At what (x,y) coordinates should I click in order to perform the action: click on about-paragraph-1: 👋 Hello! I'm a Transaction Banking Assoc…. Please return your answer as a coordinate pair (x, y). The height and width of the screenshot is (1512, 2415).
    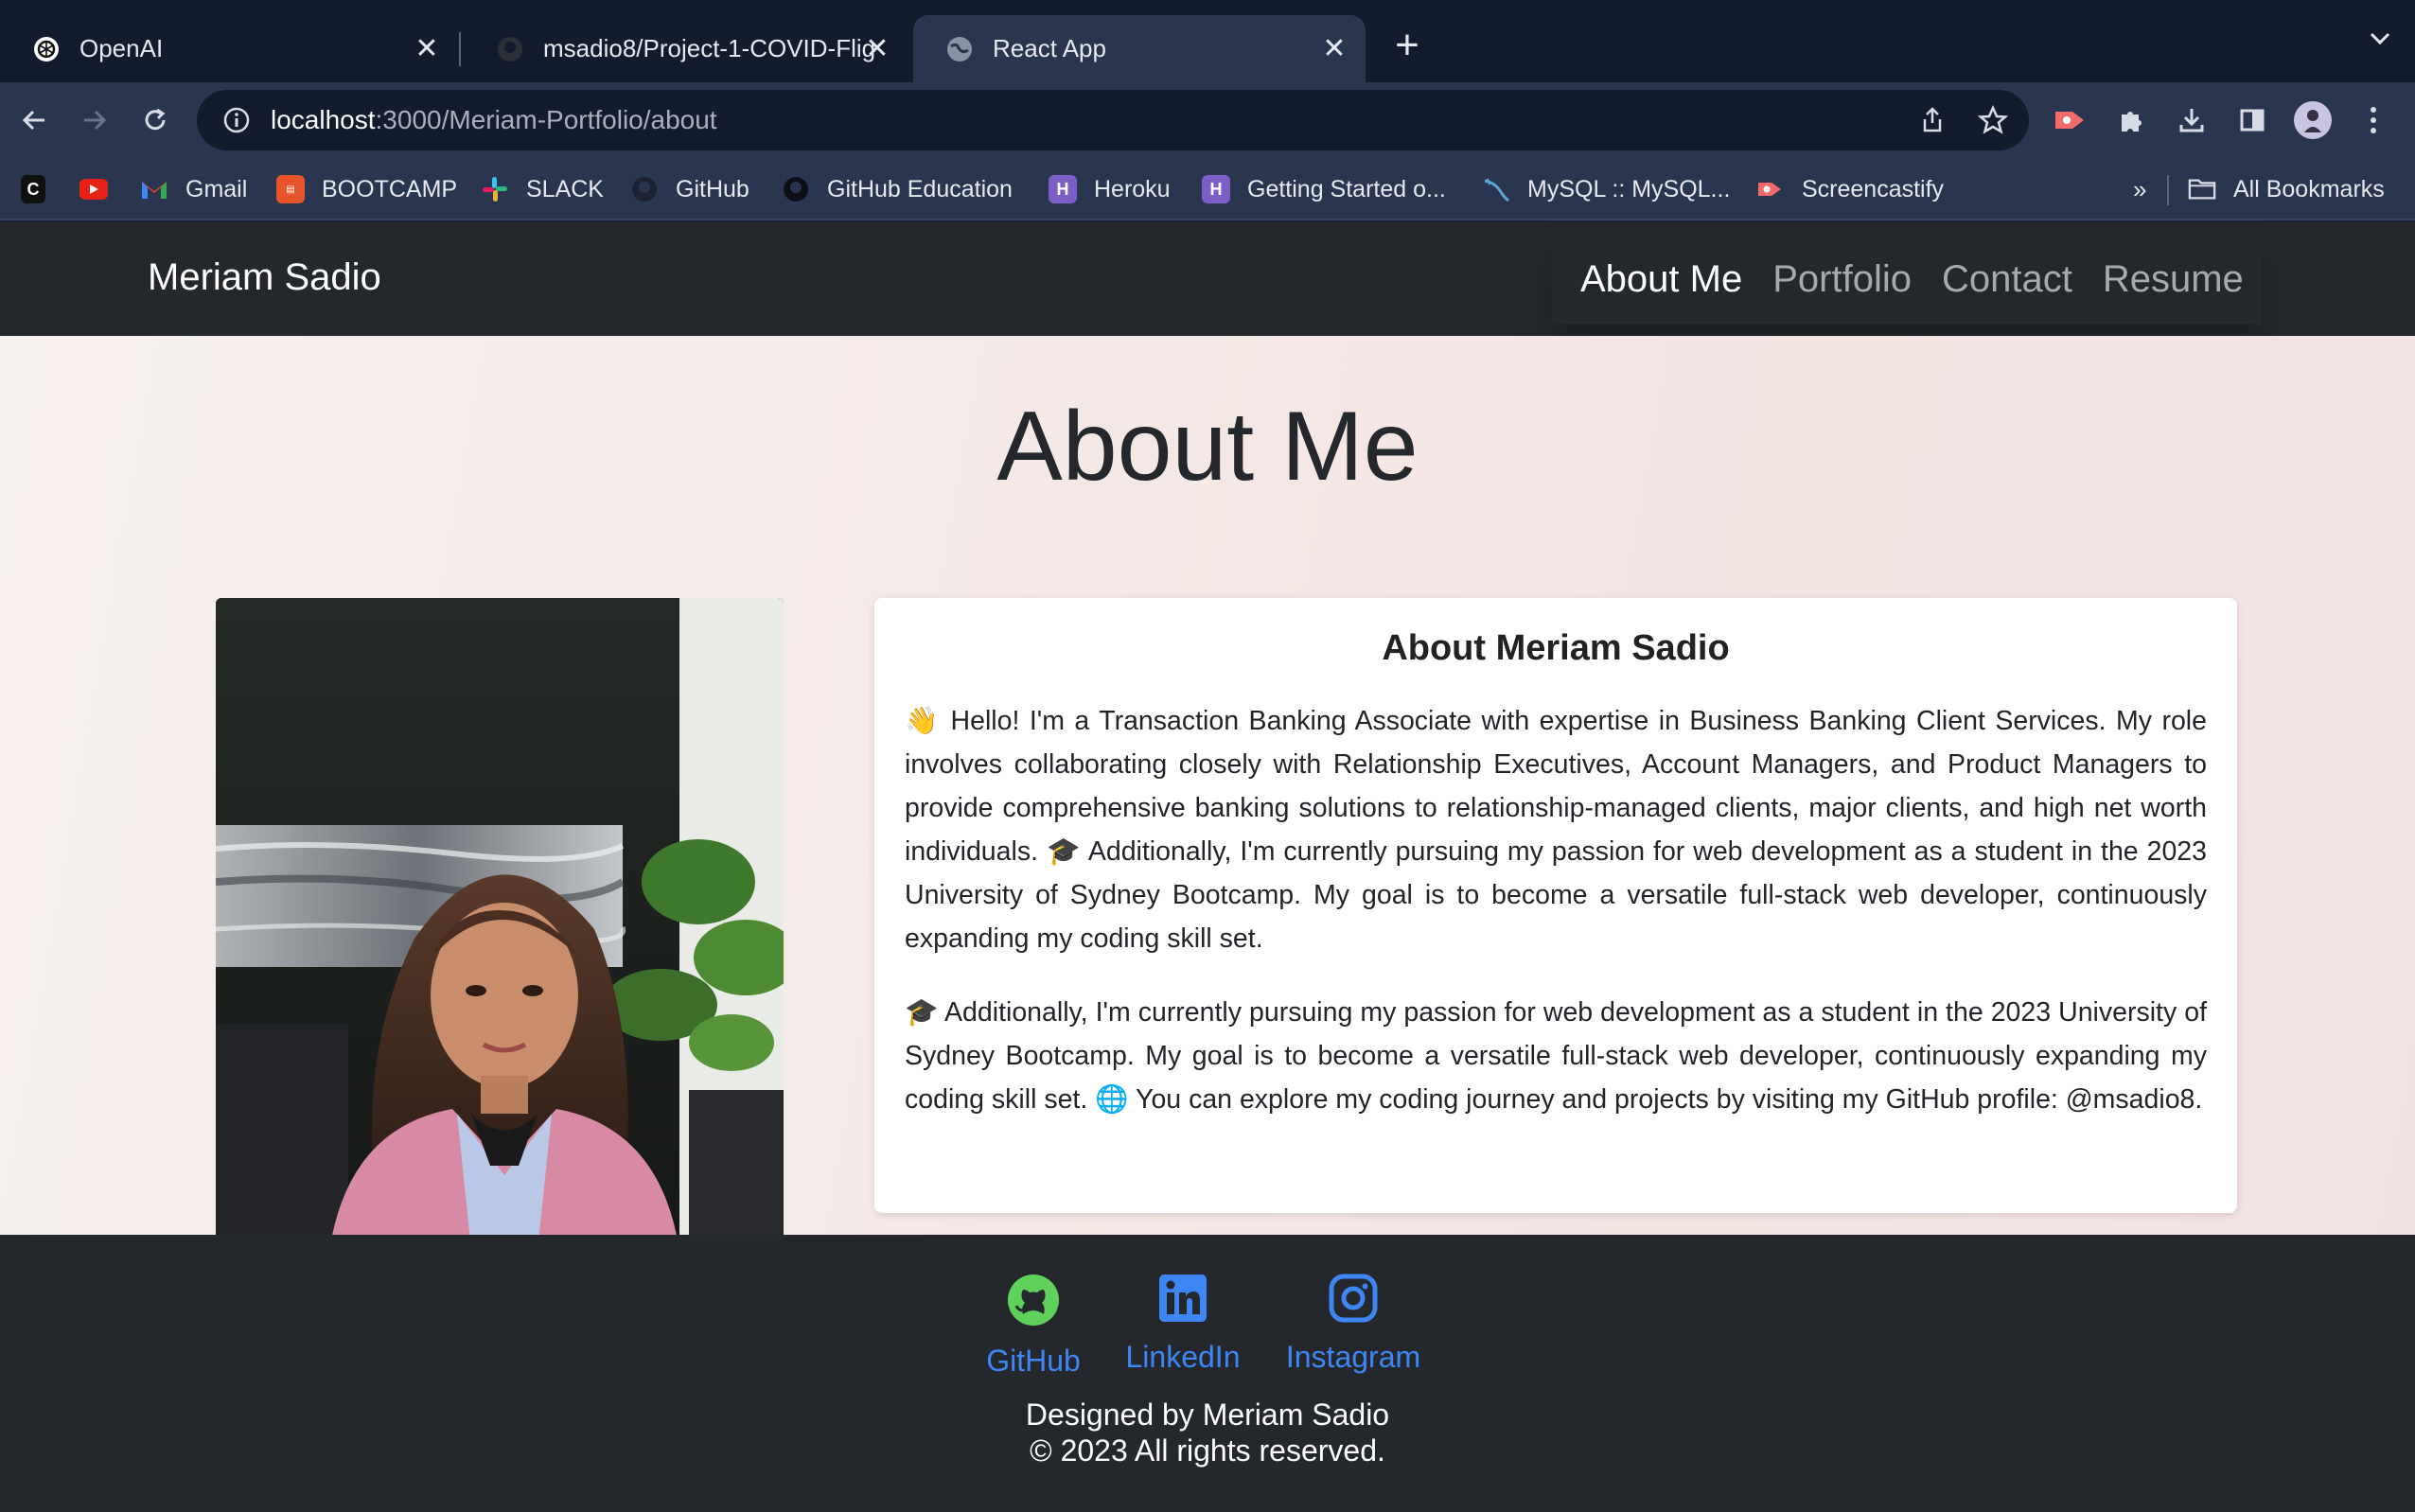
    Looking at the image, I should click on (1556, 830).